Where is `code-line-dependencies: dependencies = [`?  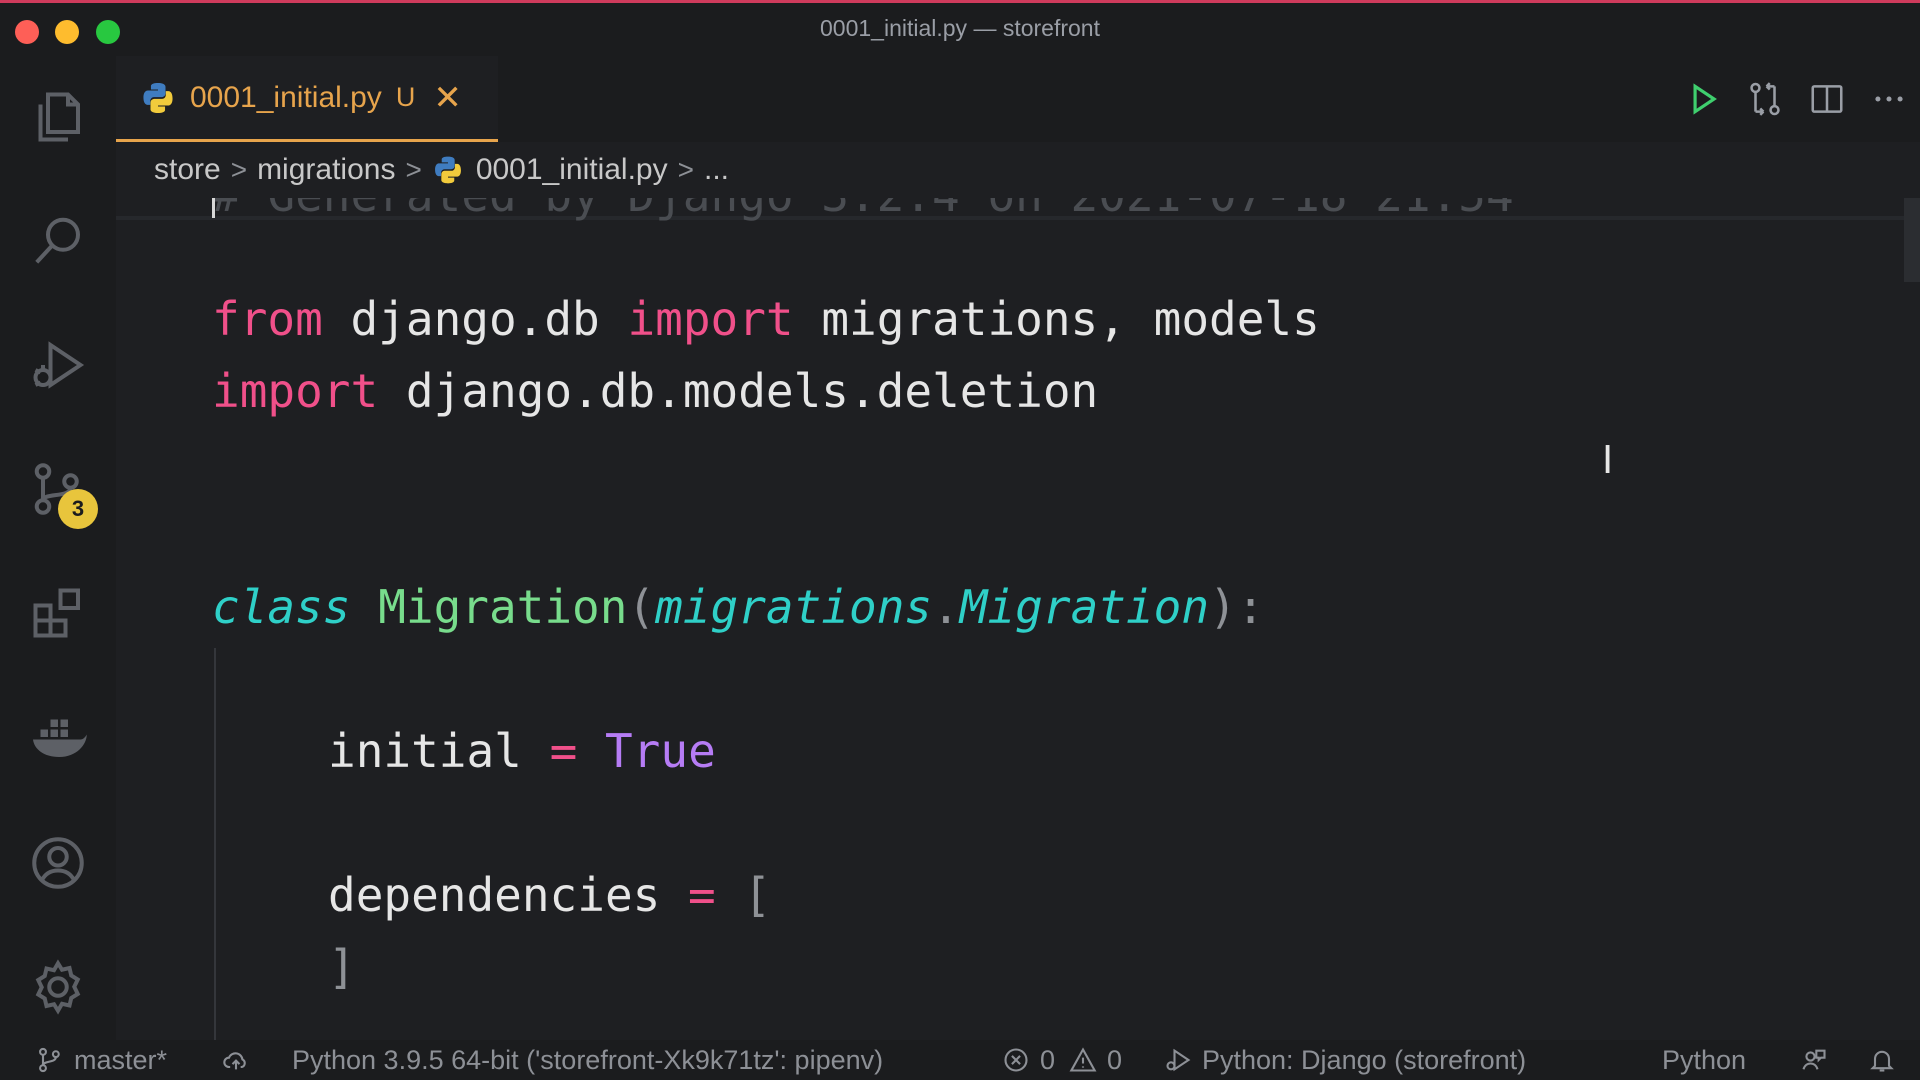 code-line-dependencies: dependencies = [ is located at coordinates (549, 895).